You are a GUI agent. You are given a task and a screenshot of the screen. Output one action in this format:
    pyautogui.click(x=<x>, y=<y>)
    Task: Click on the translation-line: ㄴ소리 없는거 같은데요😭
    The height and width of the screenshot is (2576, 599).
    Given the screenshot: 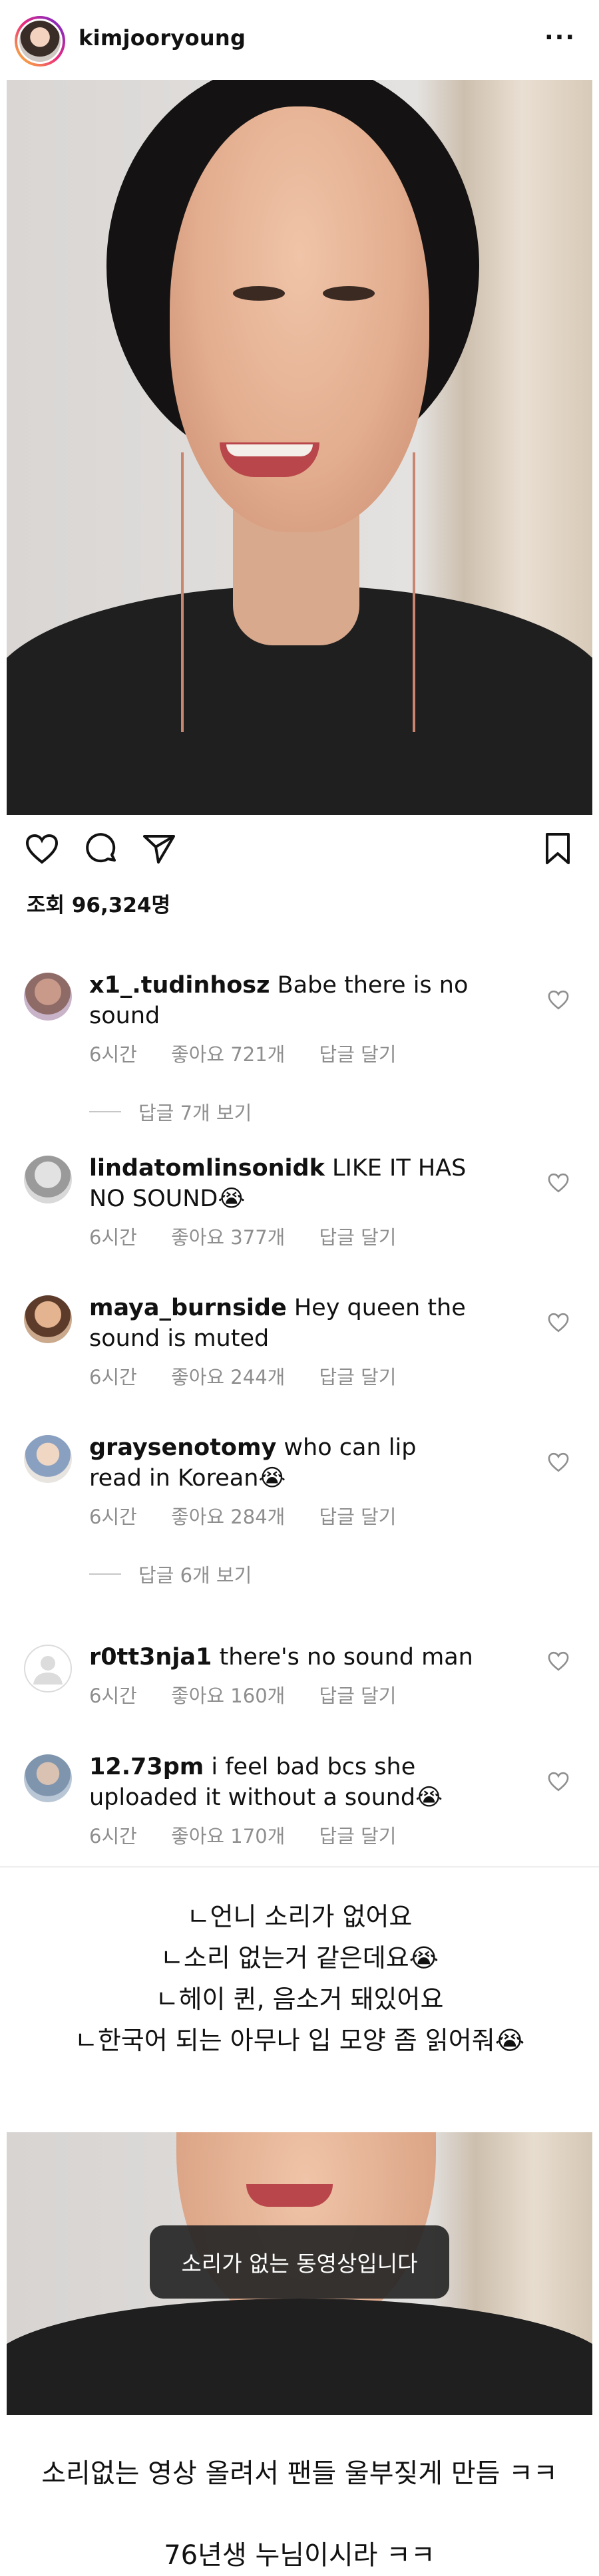 What is the action you would take?
    pyautogui.click(x=299, y=1958)
    